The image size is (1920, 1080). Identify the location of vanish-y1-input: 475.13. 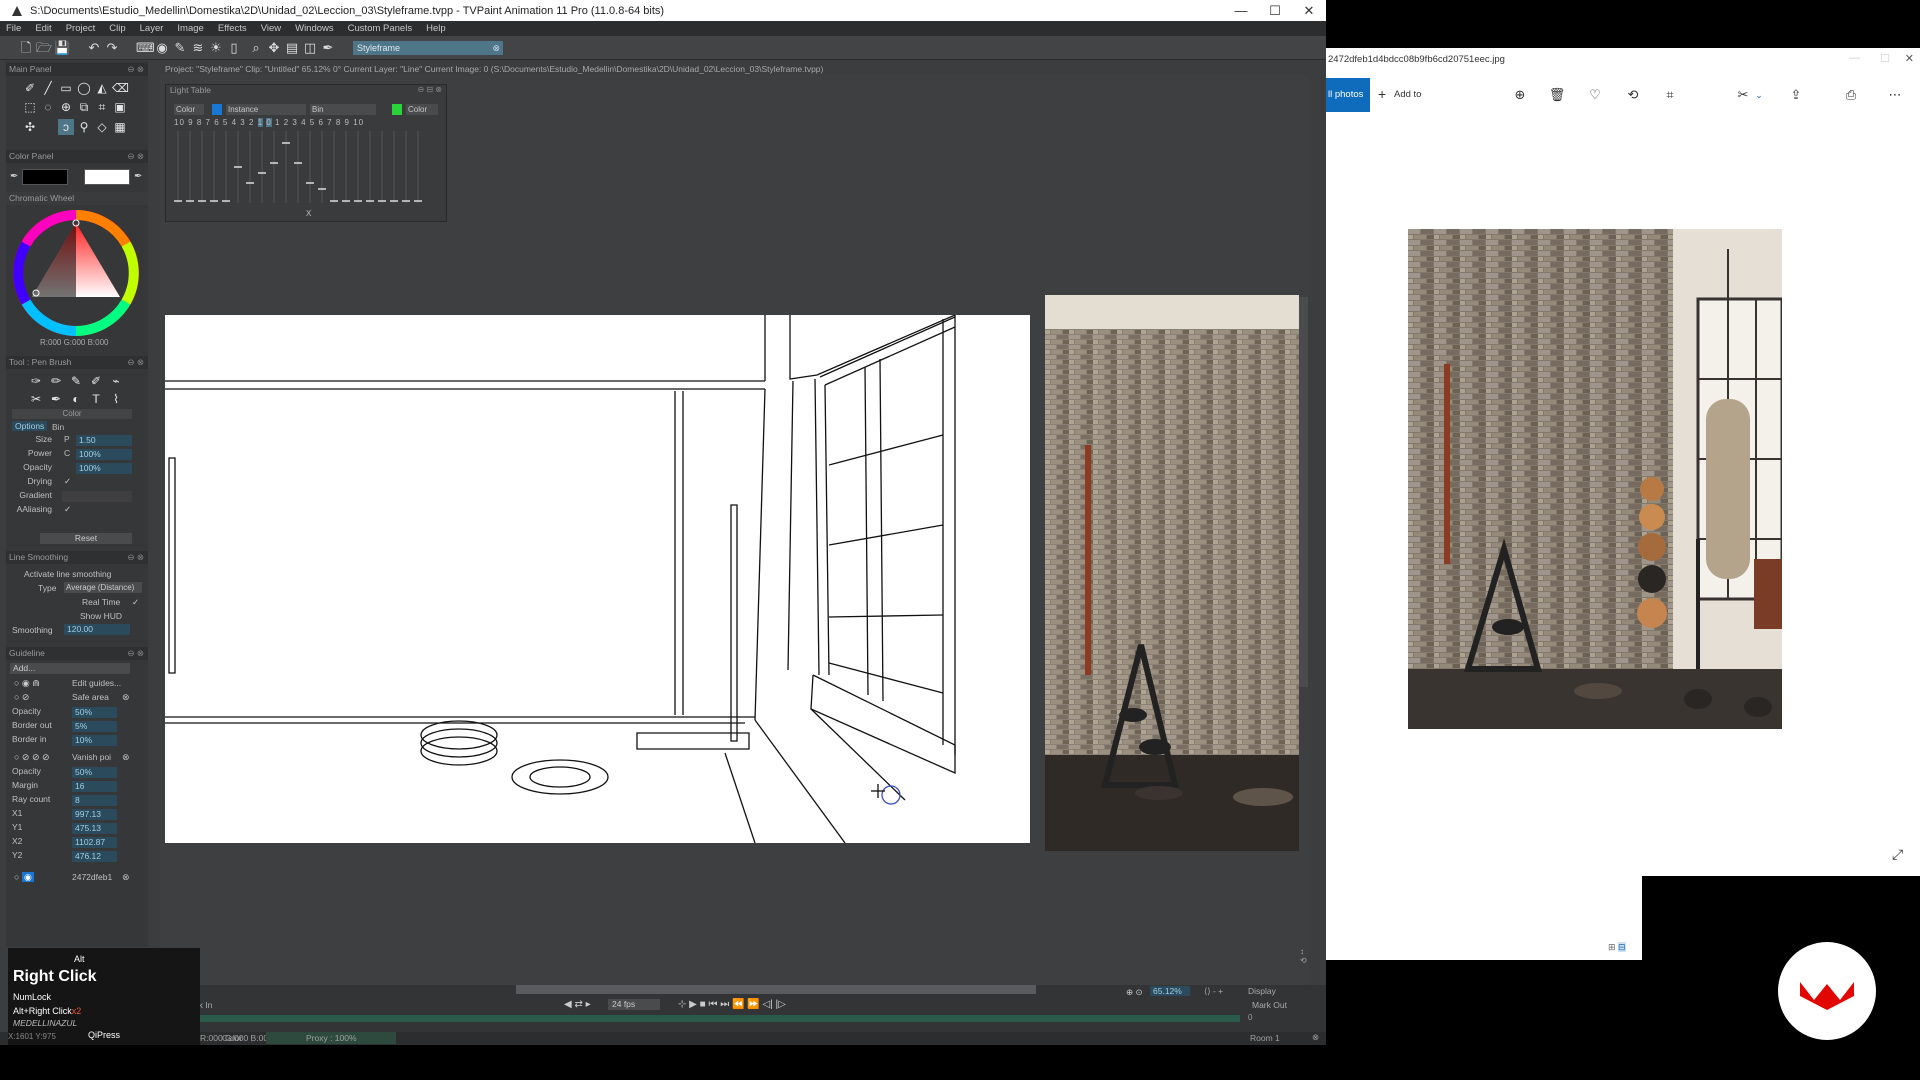
(94, 828).